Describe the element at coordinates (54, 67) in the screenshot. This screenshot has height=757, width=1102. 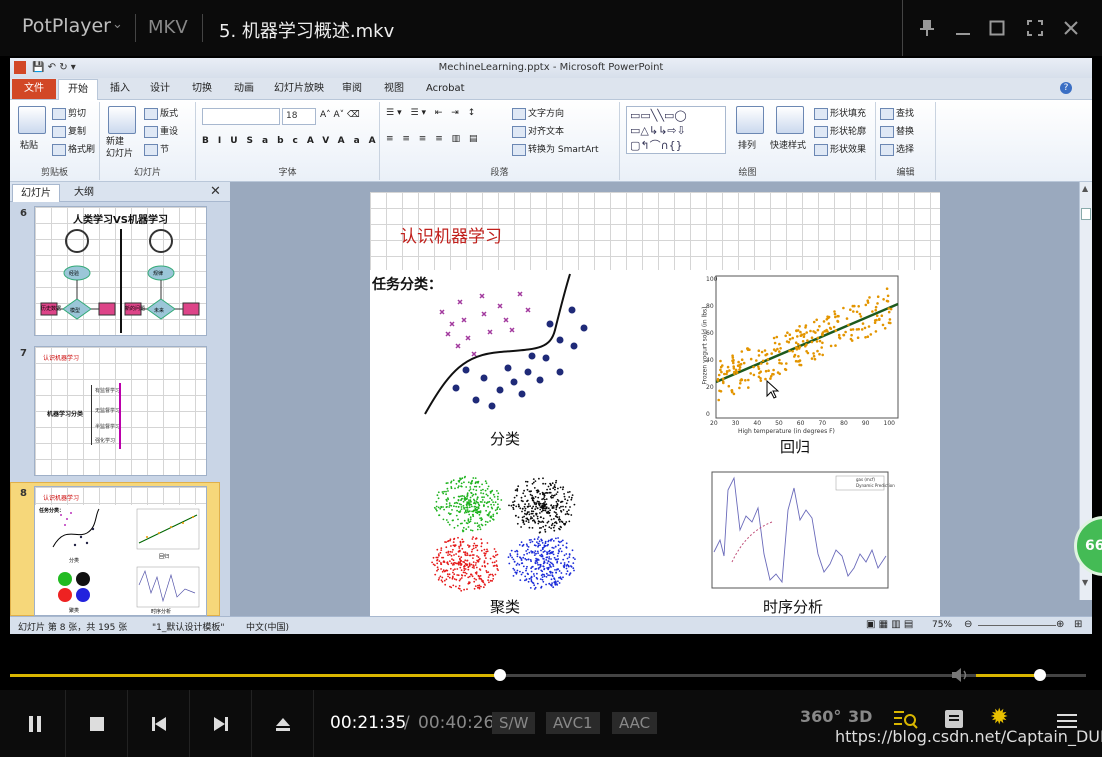
I see `quick-access-icons: 💾 ↶ ↻ ▾` at that location.